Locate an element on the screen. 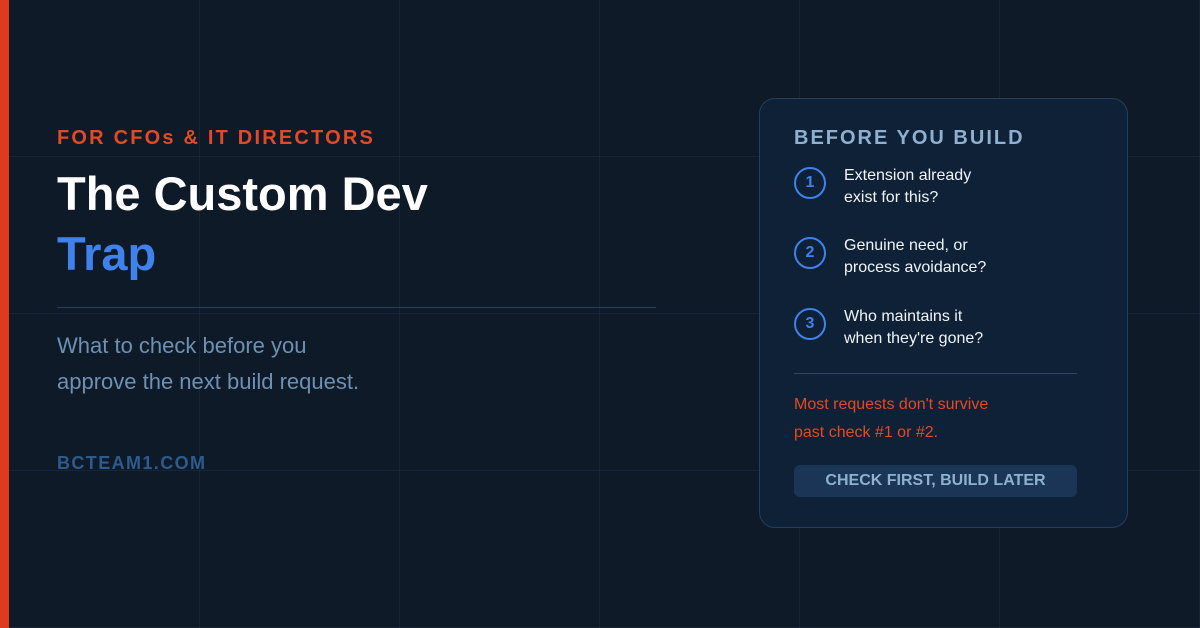  step-number-badge: 1 is located at coordinates (810, 183).